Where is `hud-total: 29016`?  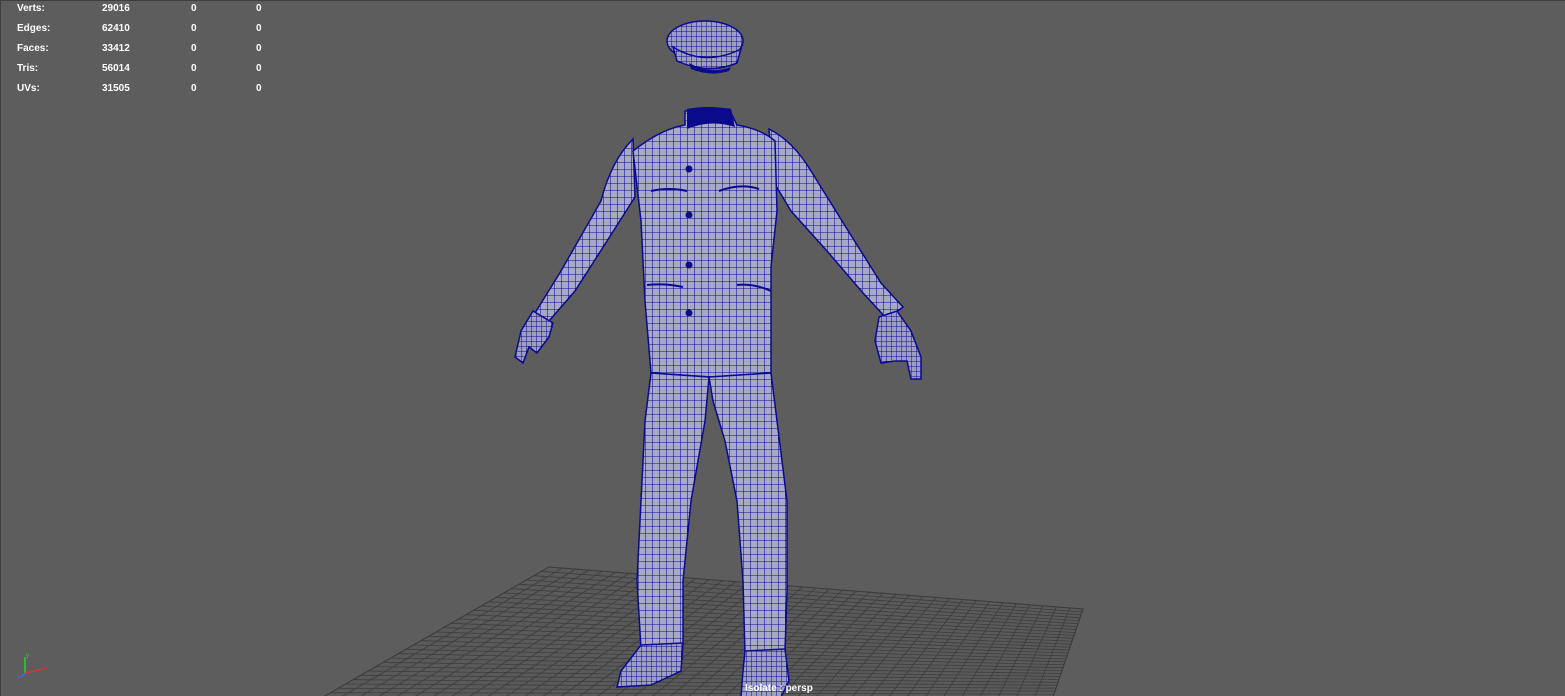 hud-total: 29016 is located at coordinates (116, 8).